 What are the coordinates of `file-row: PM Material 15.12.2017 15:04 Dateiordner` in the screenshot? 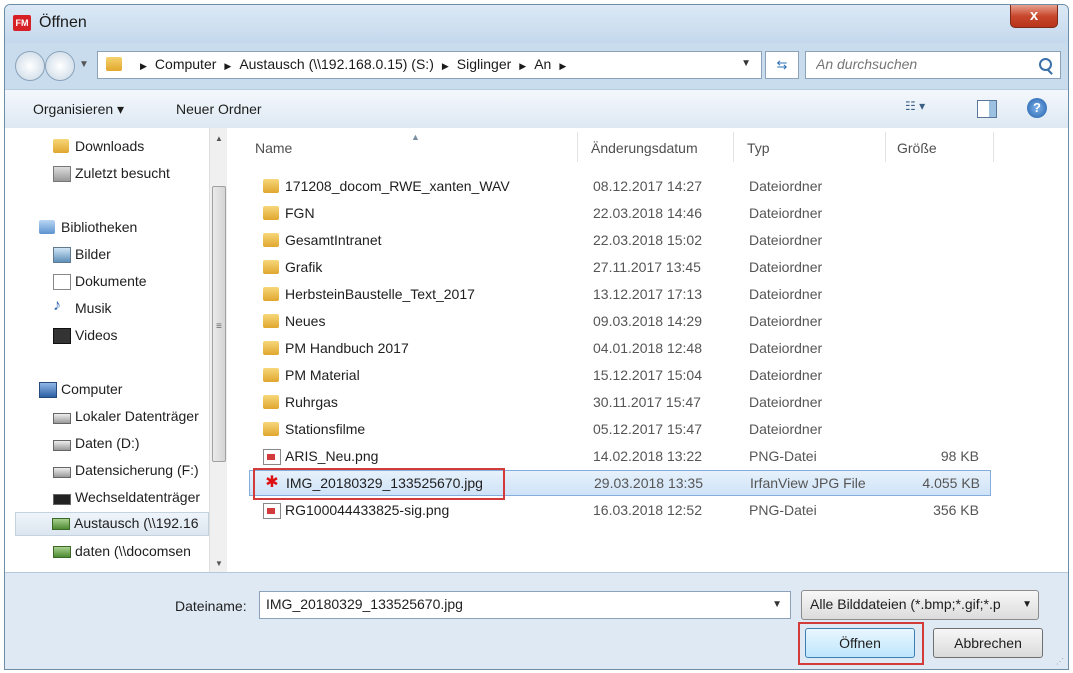 It's located at (619, 376).